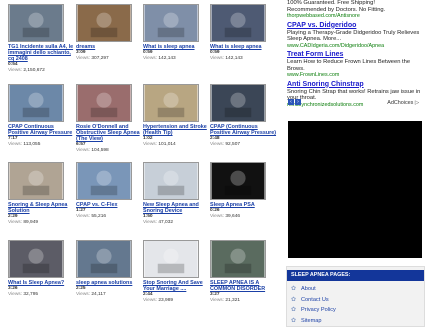 The height and width of the screenshot is (327, 433). What do you see at coordinates (42, 145) in the screenshot?
I see `video-views: Views: 113,055` at bounding box center [42, 145].